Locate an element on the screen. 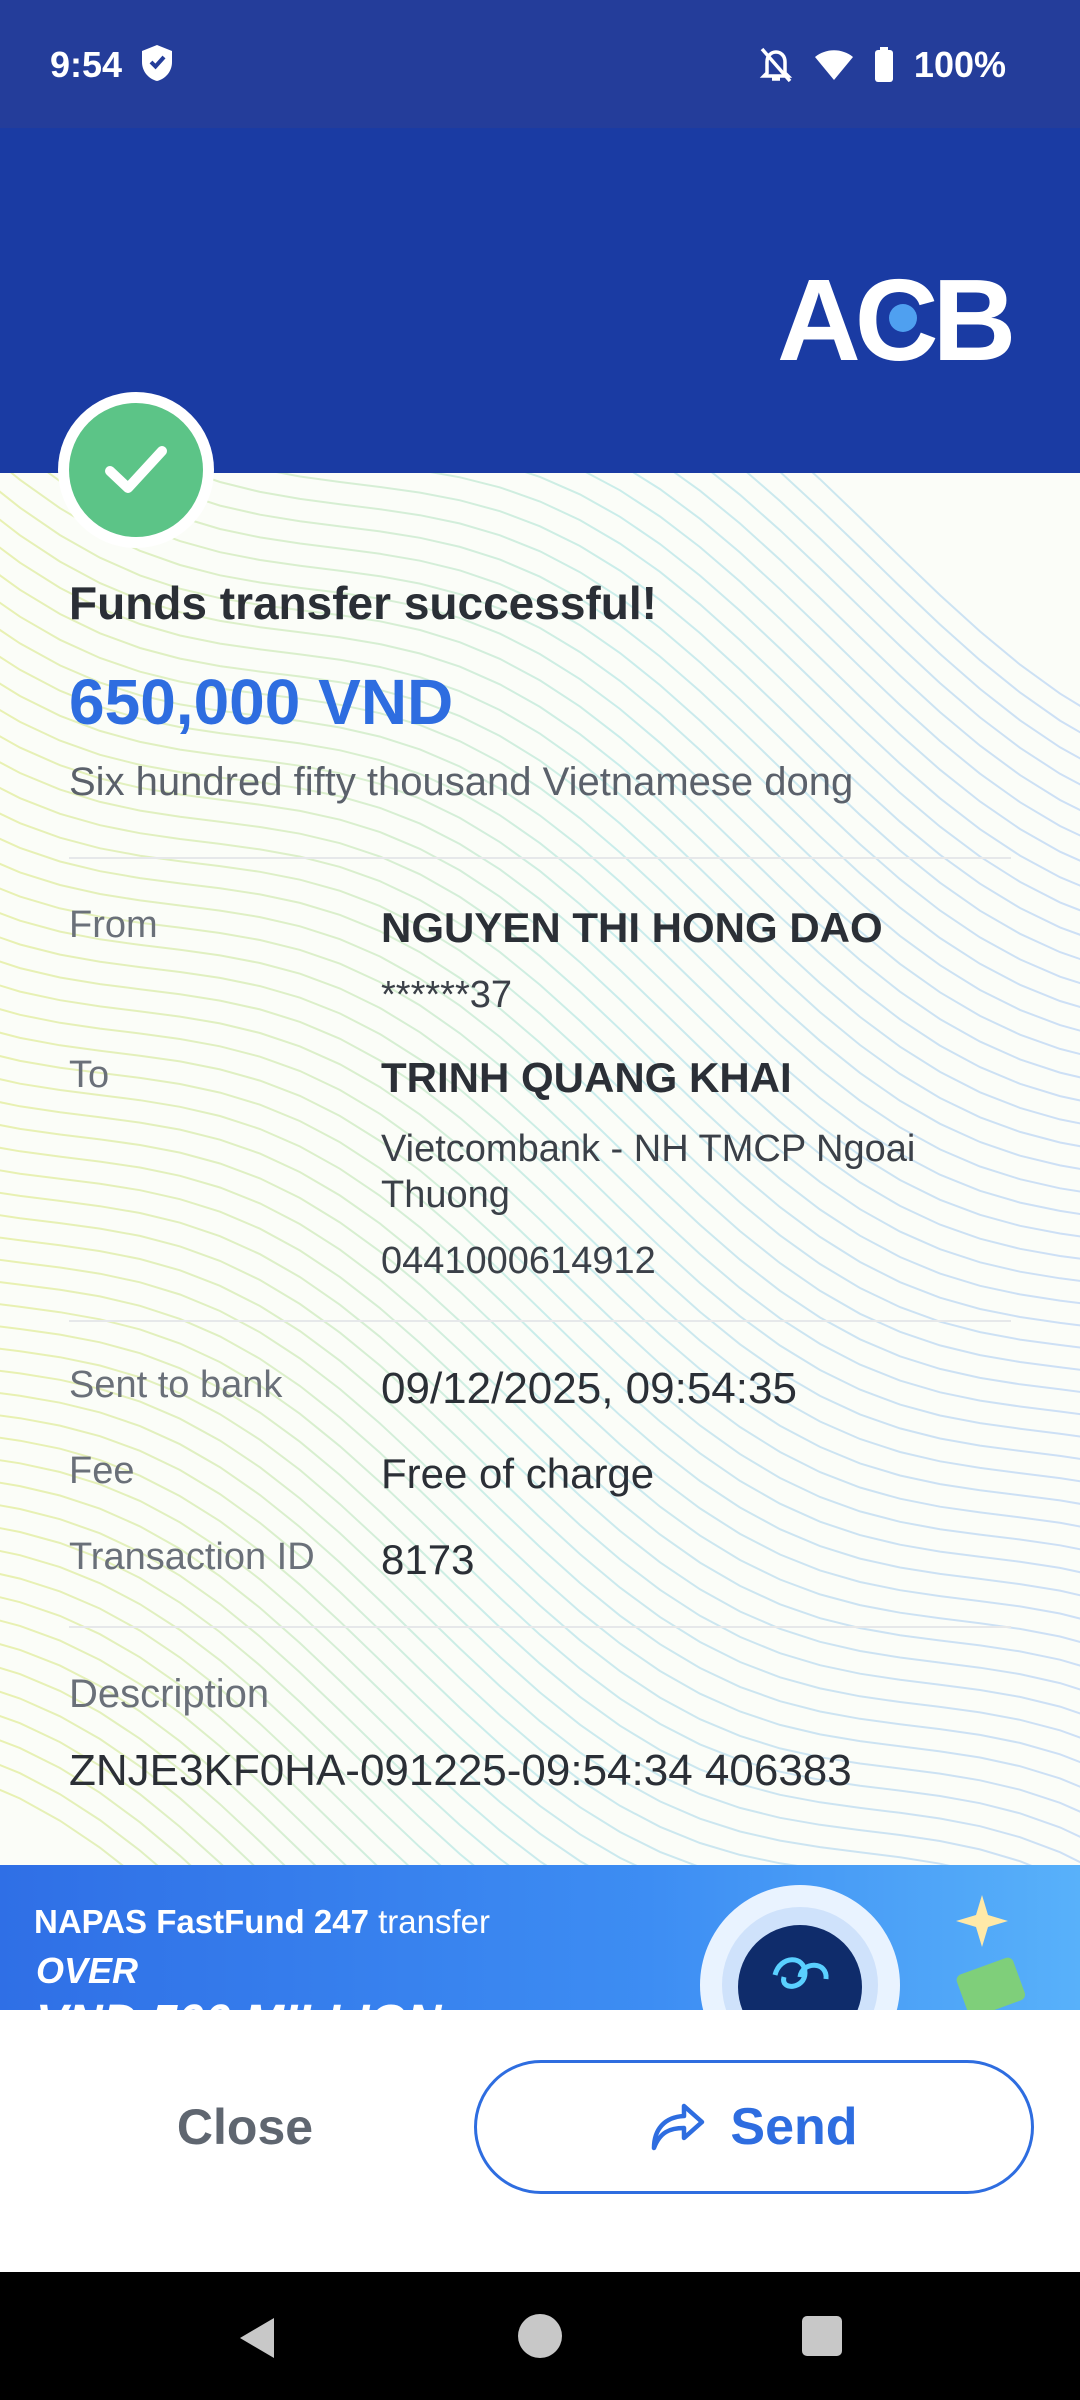  success-badge is located at coordinates (136, 470).